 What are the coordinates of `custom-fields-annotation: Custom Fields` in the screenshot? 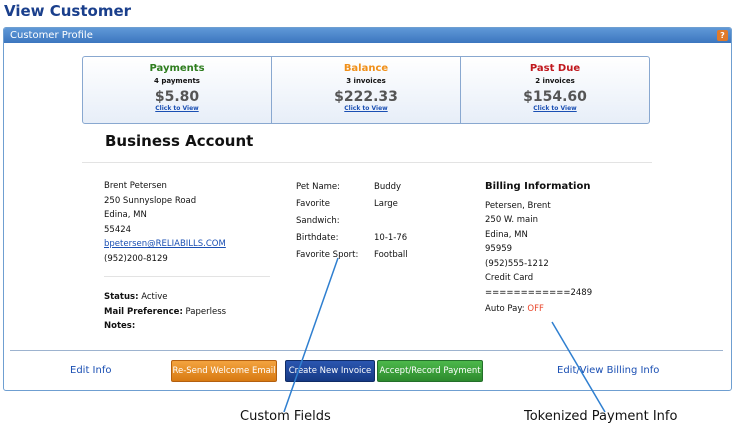 It's located at (285, 416).